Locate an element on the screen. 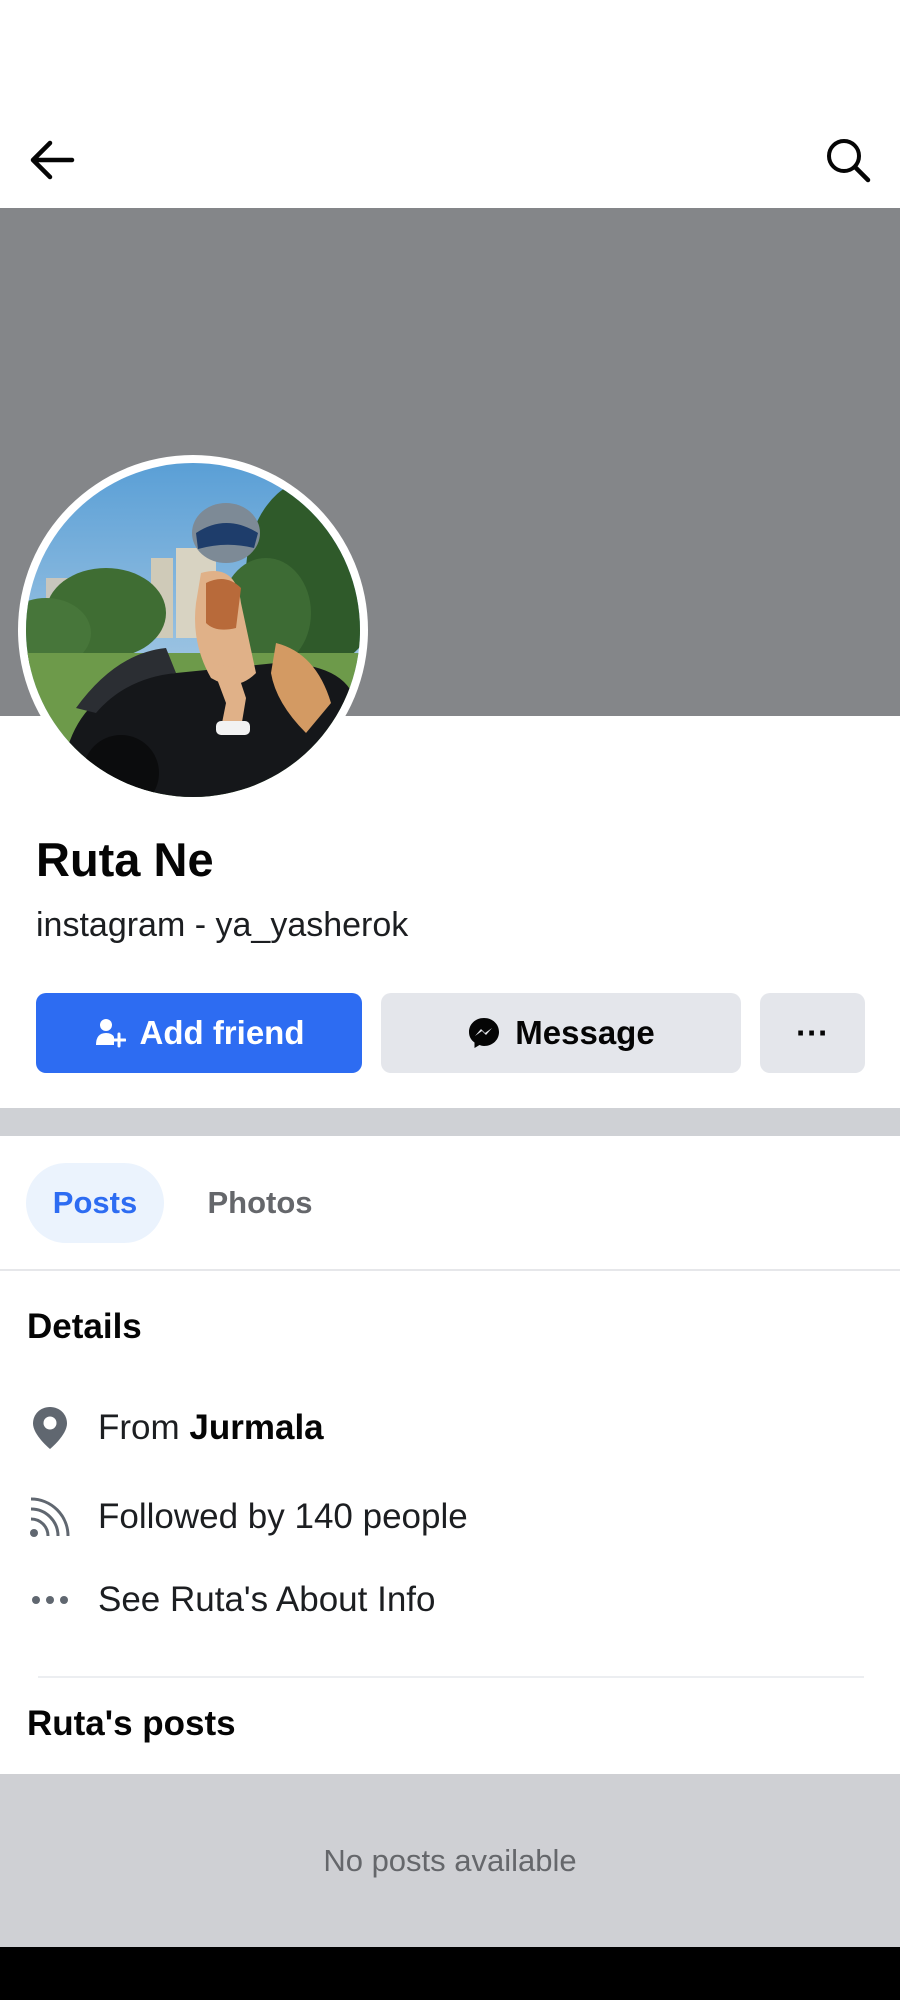 This screenshot has height=2000, width=900. more-dots-icon is located at coordinates (50, 1600).